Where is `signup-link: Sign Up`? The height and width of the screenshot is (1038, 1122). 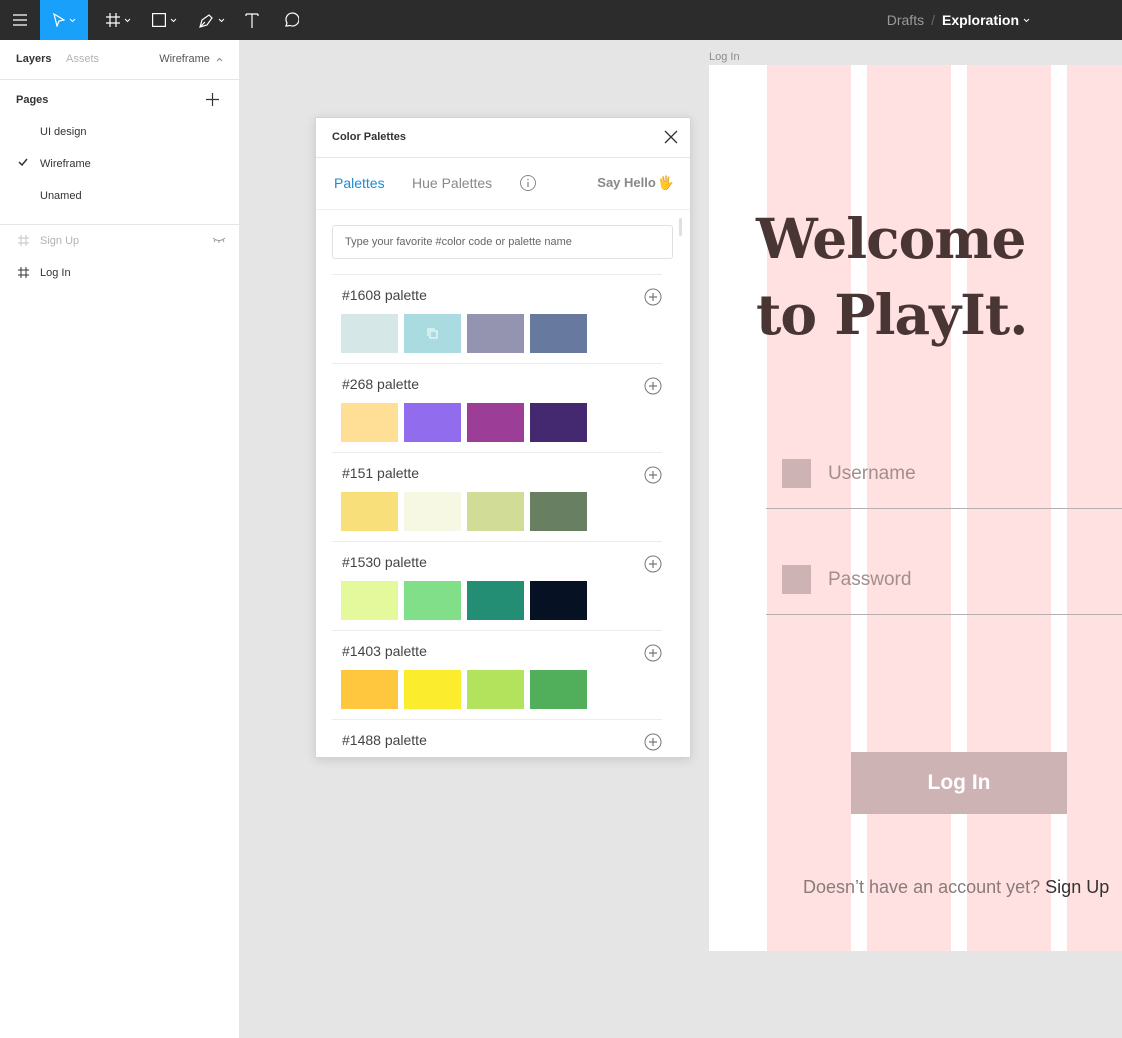 signup-link: Sign Up is located at coordinates (1077, 887).